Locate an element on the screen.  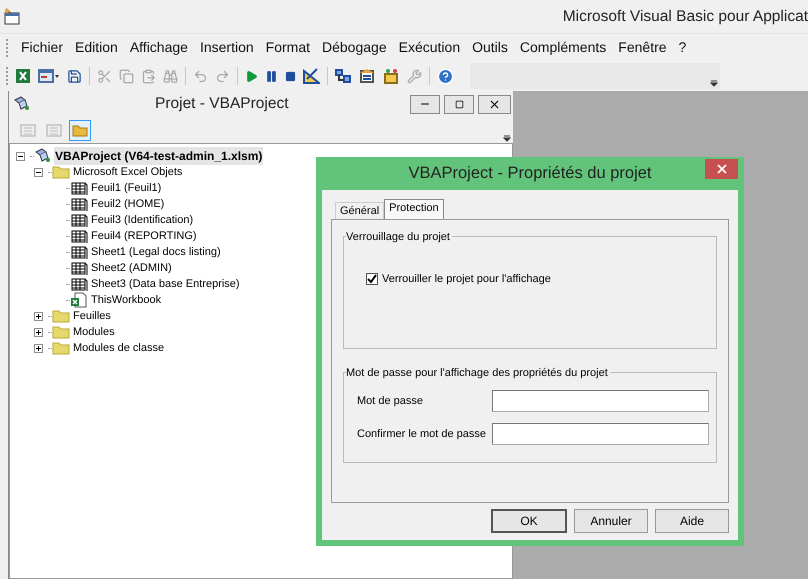
object-browser-icon is located at coordinates (391, 76).